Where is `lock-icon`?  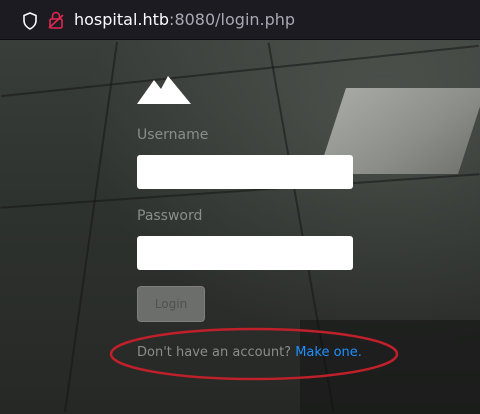
lock-icon is located at coordinates (56, 20).